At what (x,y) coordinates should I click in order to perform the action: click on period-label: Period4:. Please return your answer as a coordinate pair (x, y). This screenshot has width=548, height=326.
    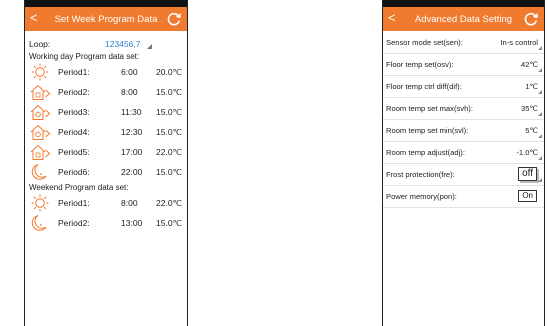
    Looking at the image, I should click on (74, 132).